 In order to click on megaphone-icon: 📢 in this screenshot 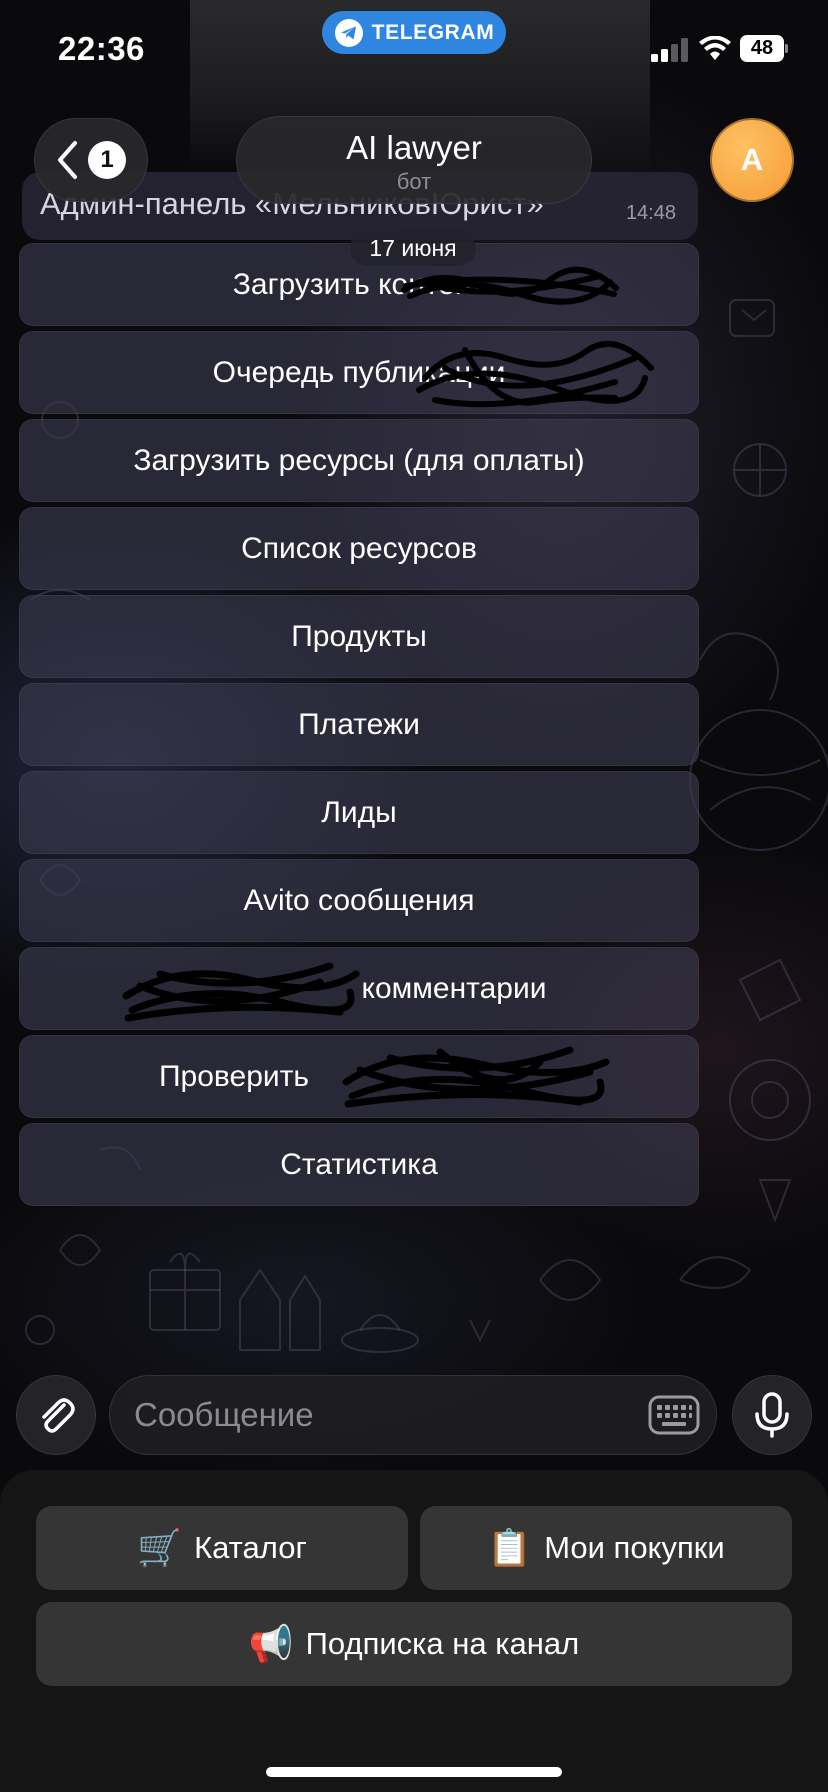, I will do `click(271, 1643)`.